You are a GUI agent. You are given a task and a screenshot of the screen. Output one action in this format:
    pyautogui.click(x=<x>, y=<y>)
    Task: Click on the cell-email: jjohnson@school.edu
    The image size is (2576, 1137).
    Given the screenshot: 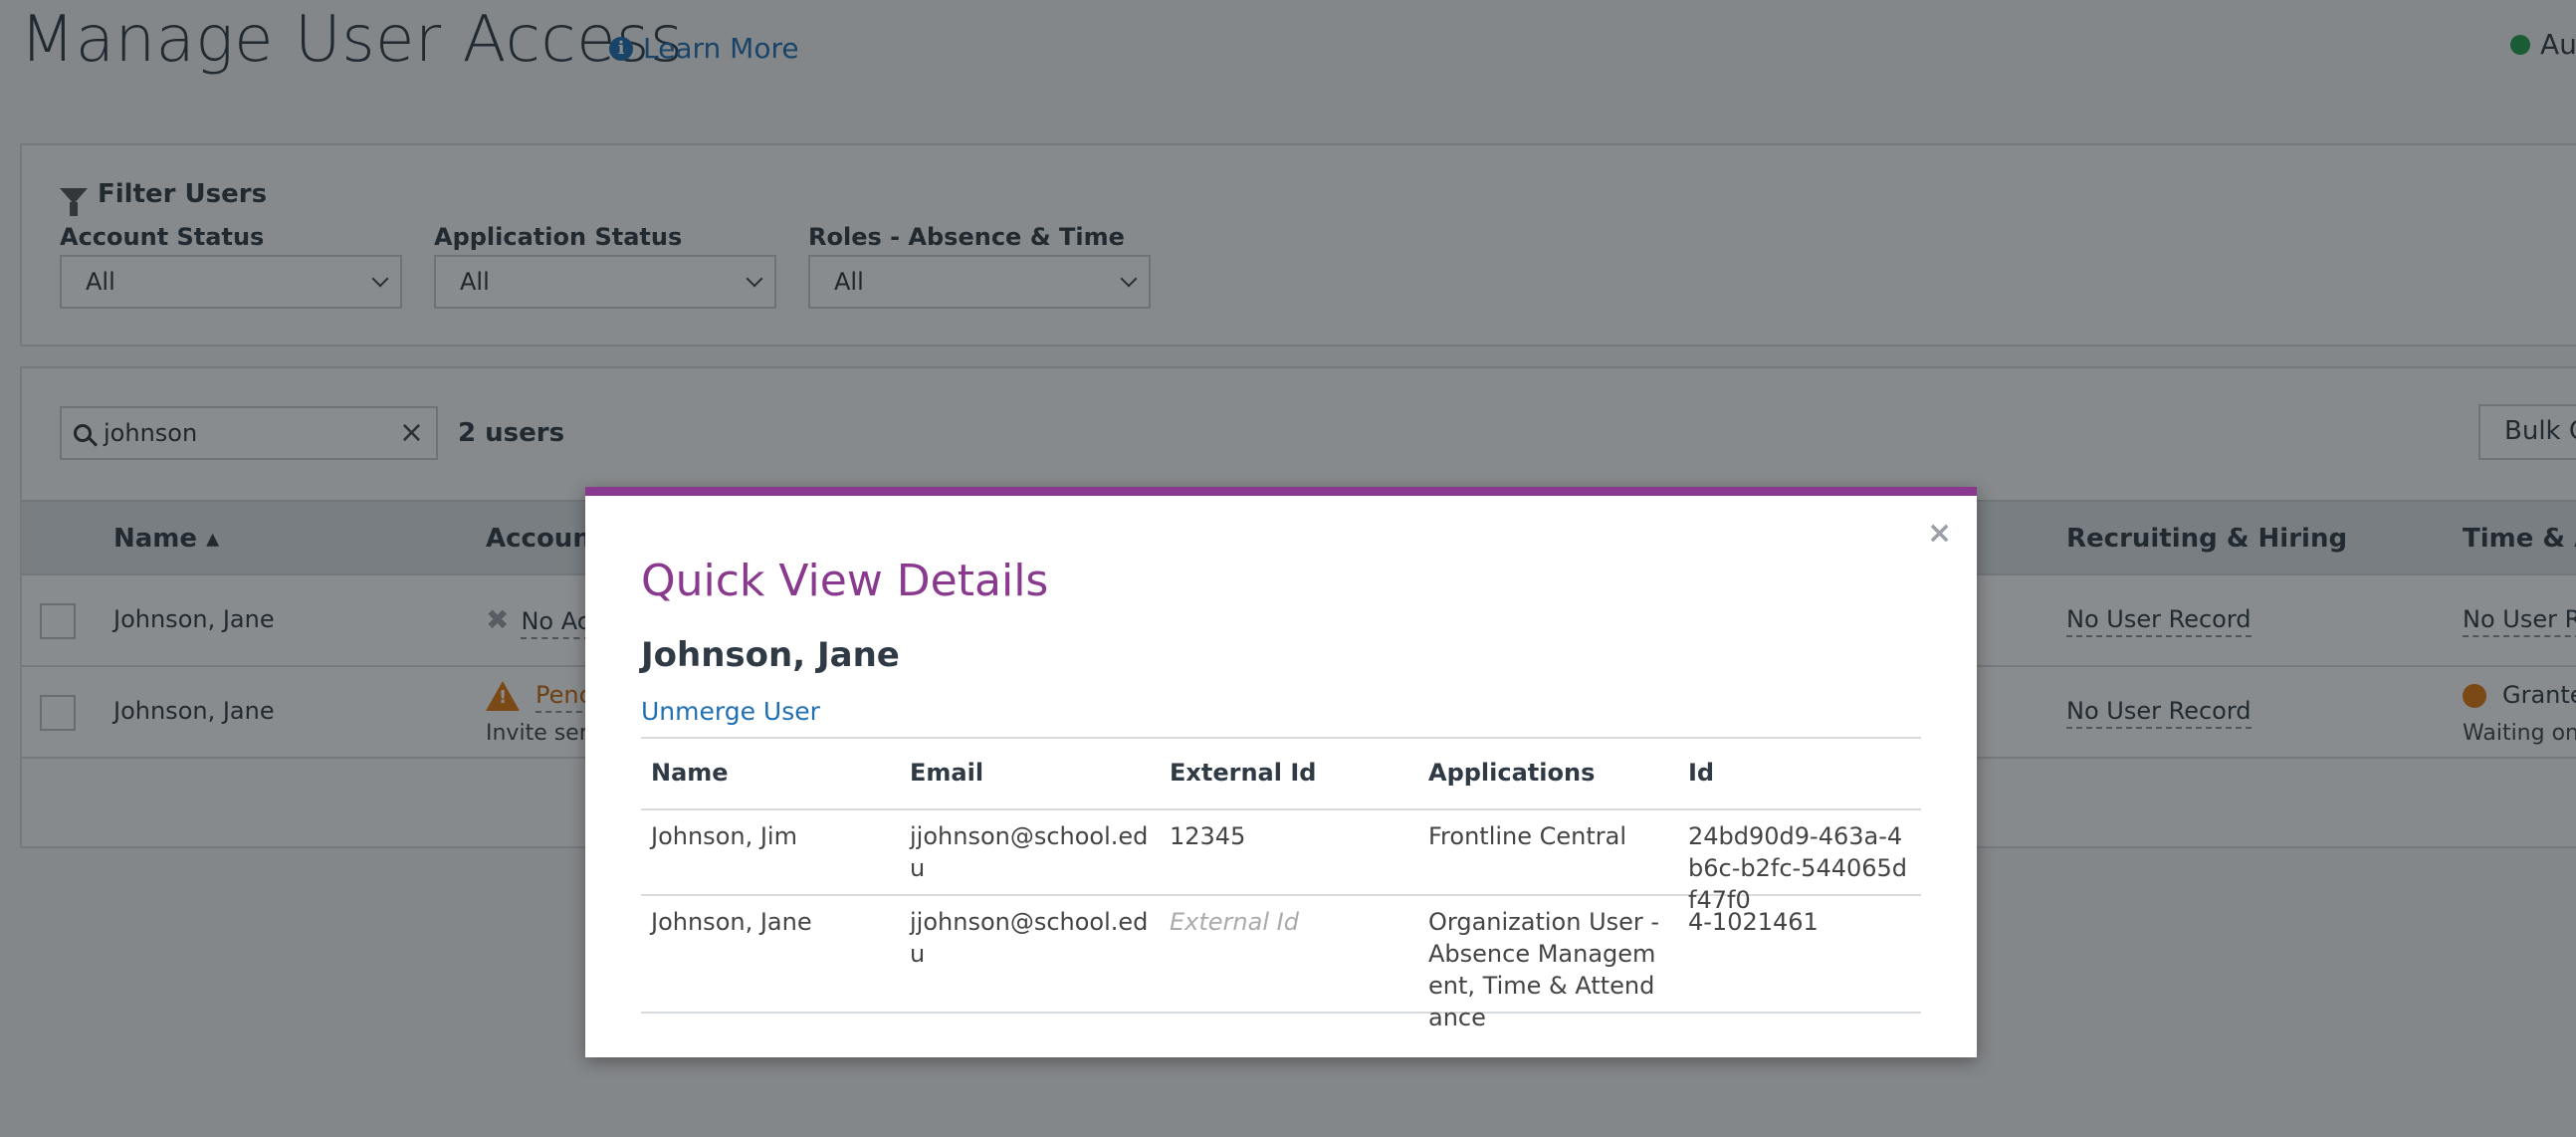 What is the action you would take?
    pyautogui.click(x=1029, y=938)
    